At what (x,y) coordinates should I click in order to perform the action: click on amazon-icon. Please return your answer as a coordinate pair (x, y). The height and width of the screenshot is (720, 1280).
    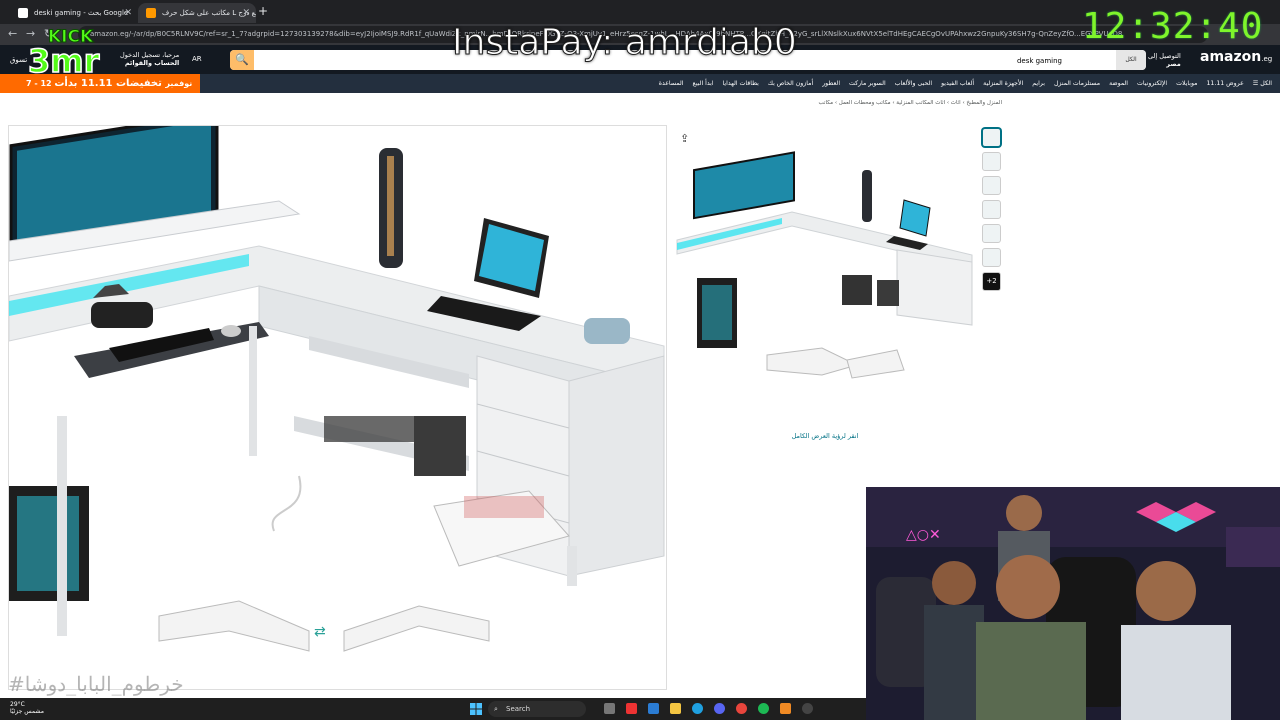
    Looking at the image, I should click on (151, 13).